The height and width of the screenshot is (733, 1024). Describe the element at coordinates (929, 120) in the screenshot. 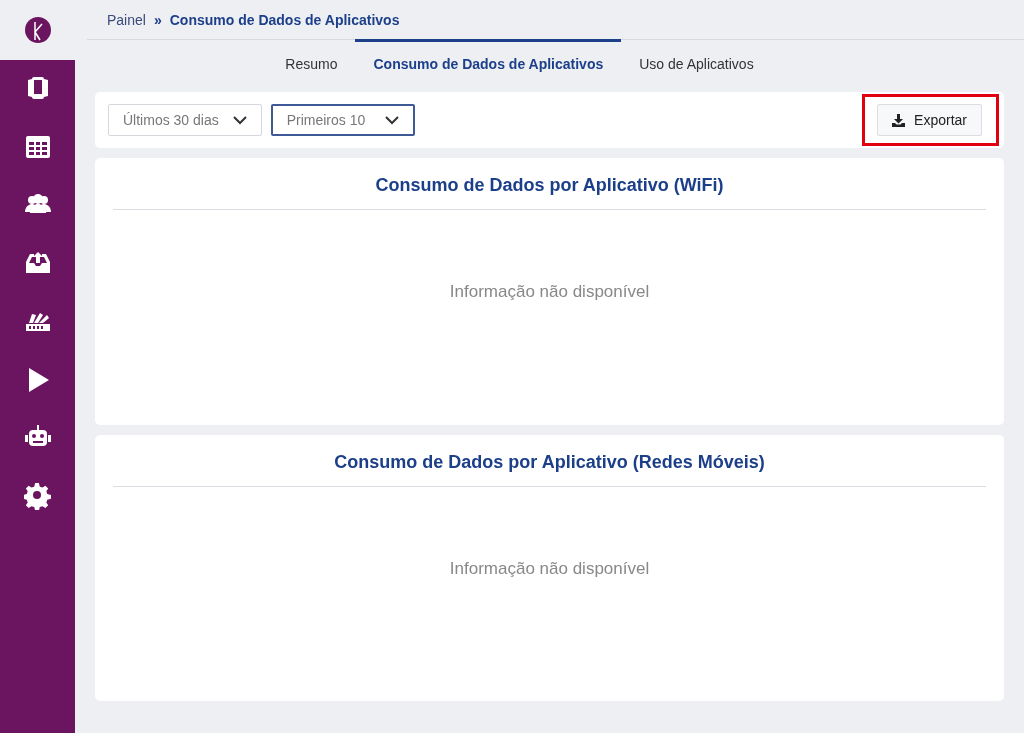

I see `export-button: Exportar` at that location.